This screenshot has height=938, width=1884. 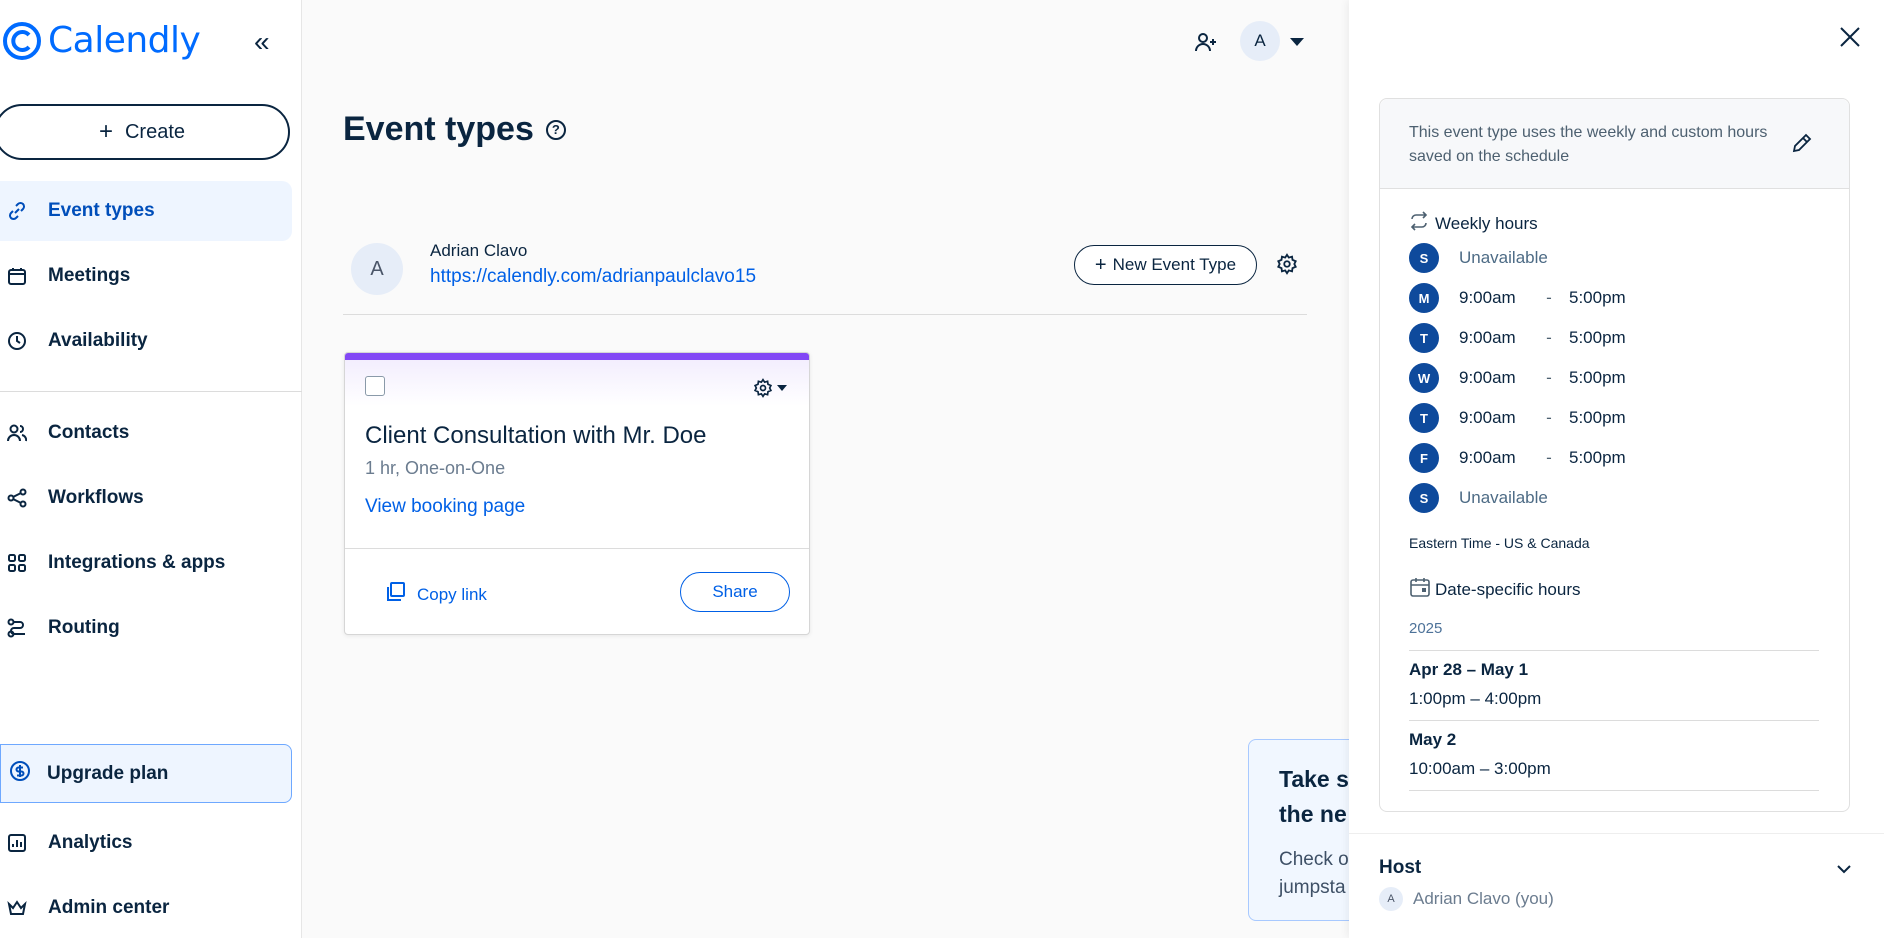 I want to click on timezone-label: Eastern Time - US & Canada, so click(x=1499, y=543).